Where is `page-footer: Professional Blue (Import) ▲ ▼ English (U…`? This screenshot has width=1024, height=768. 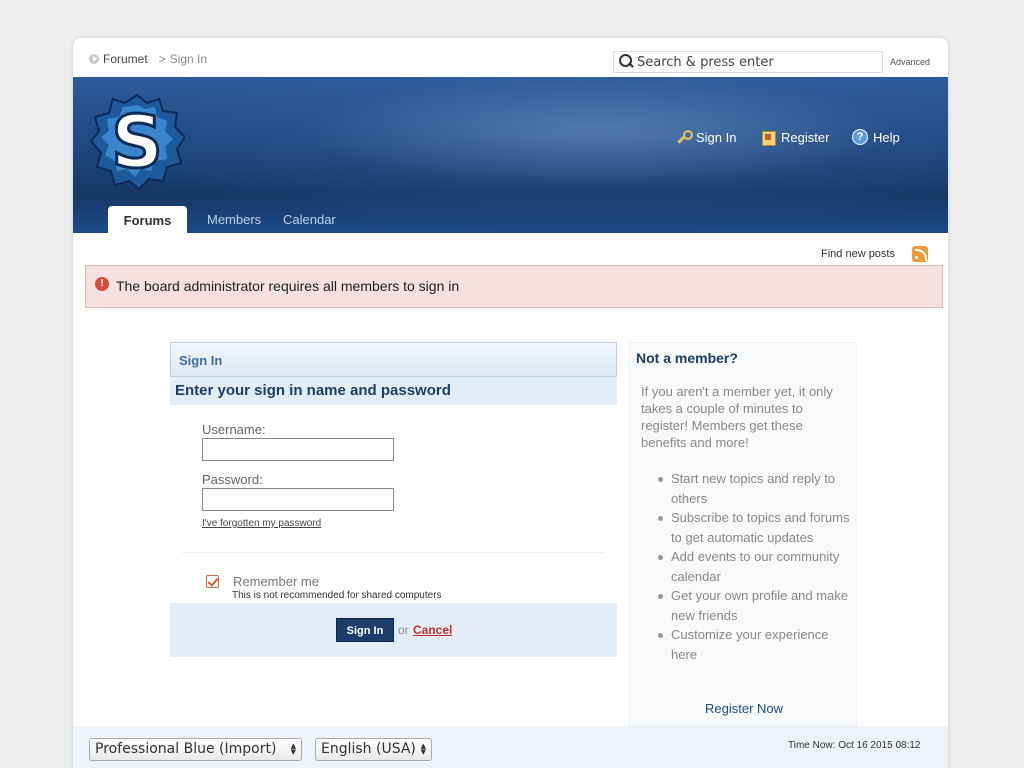
page-footer: Professional Blue (Import) ▲ ▼ English (U… is located at coordinates (510, 747).